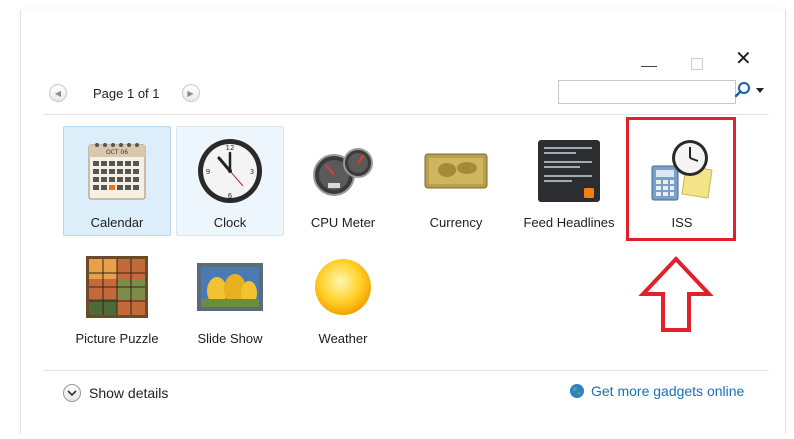  I want to click on search-dropdown-caret, so click(760, 90).